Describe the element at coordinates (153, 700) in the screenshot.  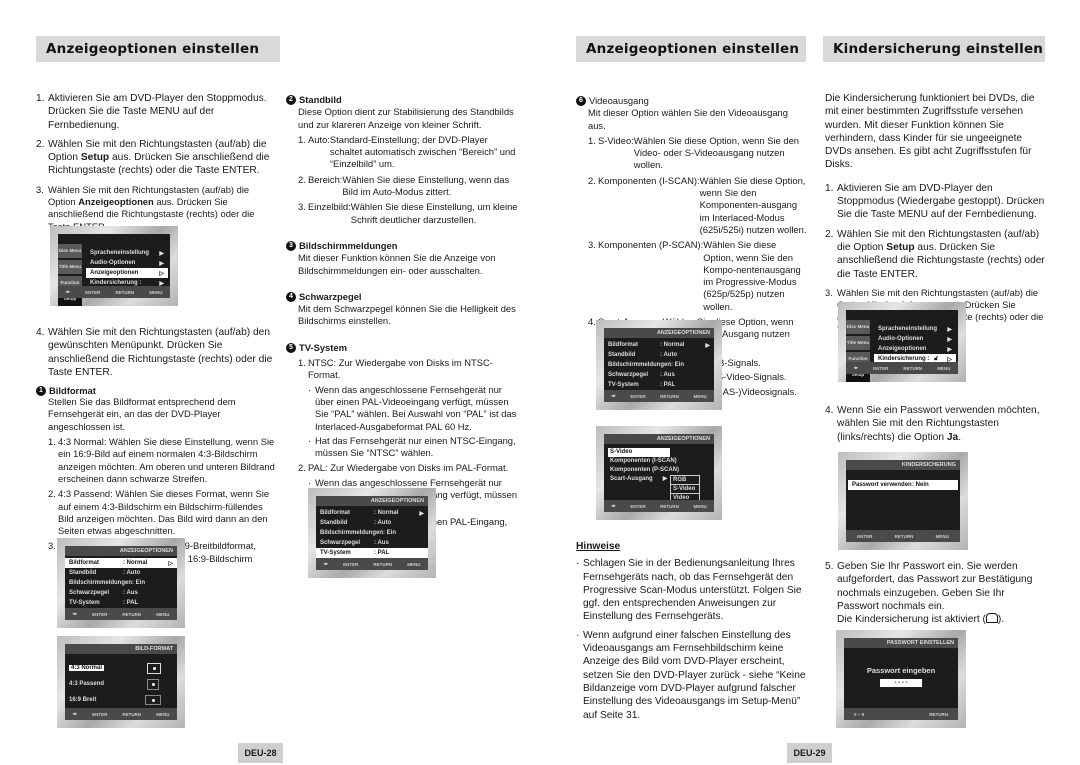
I see `tv-16-9-icon` at that location.